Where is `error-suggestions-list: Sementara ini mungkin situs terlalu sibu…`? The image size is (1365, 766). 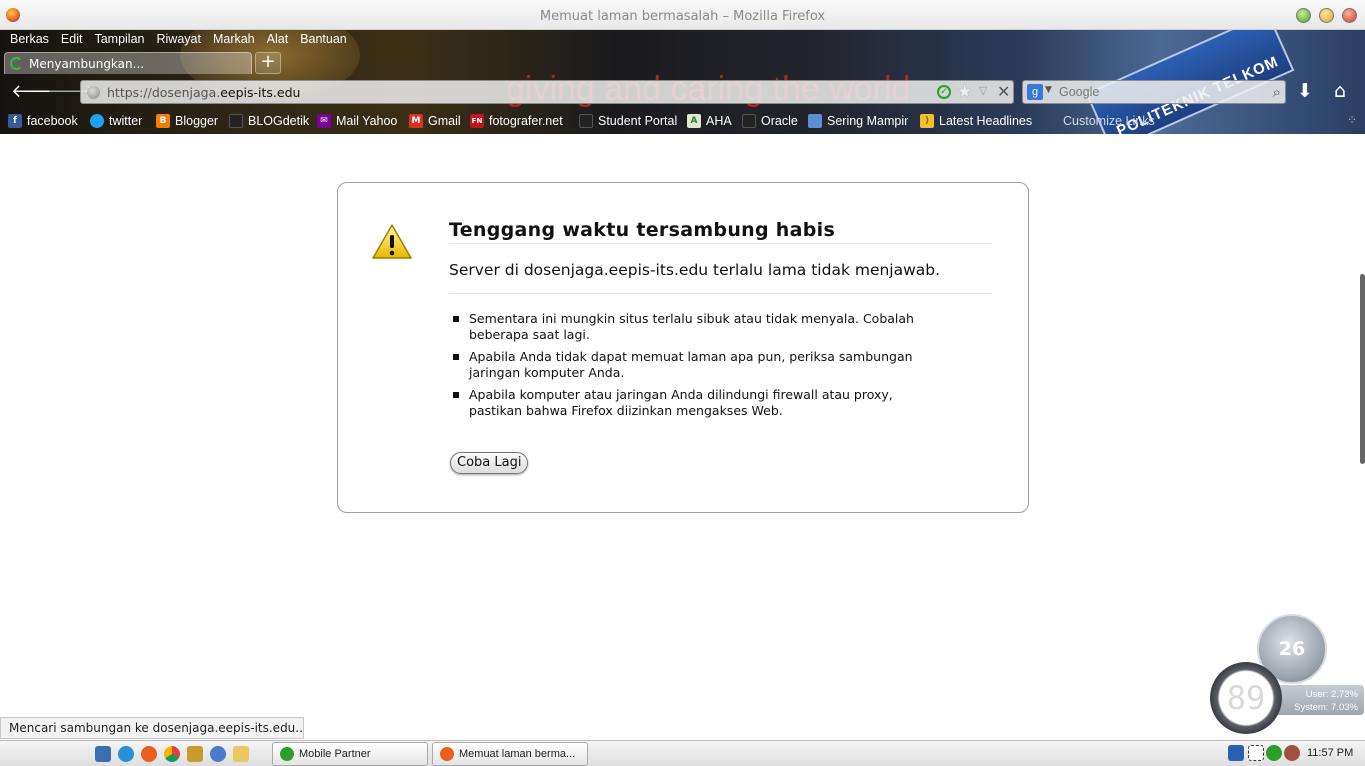 error-suggestions-list: Sementara ini mungkin situs terlalu sibu… is located at coordinates (684, 368).